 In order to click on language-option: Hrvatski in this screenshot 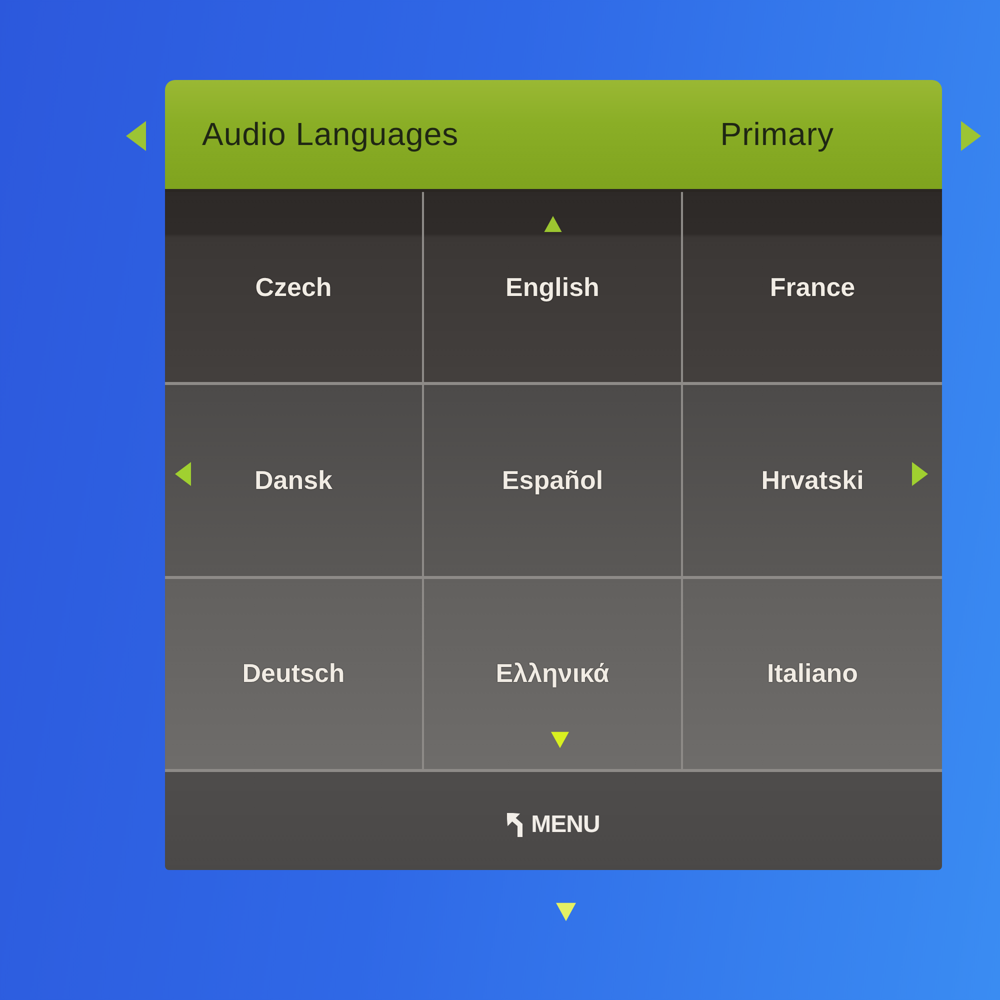, I will do `click(812, 482)`.